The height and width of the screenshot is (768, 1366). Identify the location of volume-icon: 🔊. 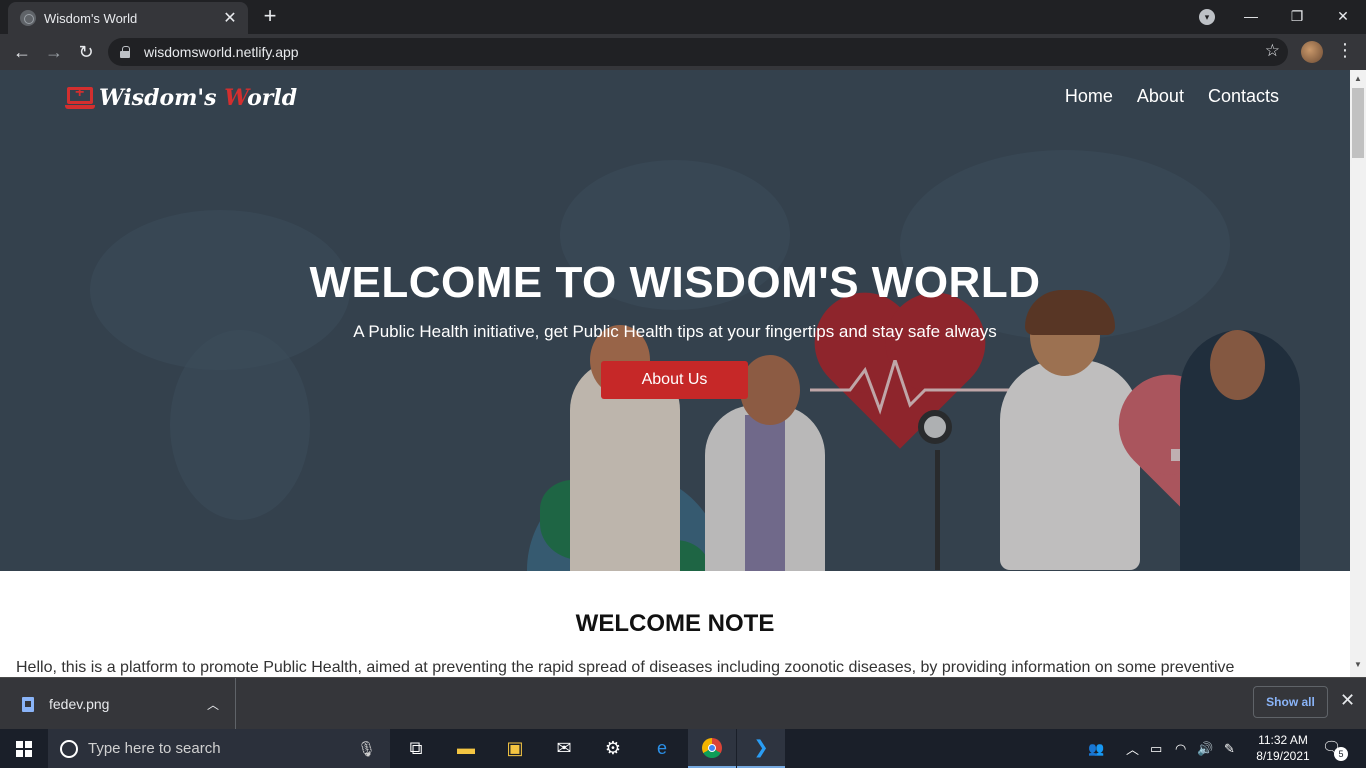
(1205, 748).